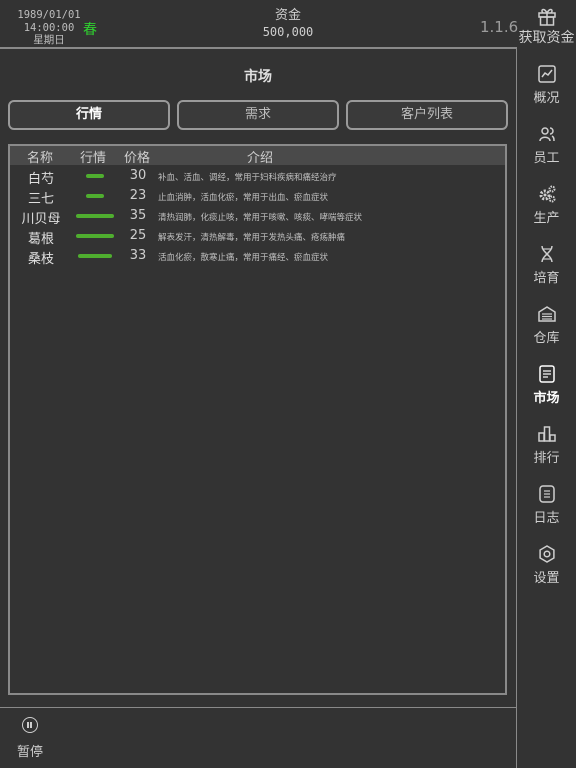 The width and height of the screenshot is (576, 768). What do you see at coordinates (546, 458) in the screenshot?
I see `sidebar-item-label: 排行` at bounding box center [546, 458].